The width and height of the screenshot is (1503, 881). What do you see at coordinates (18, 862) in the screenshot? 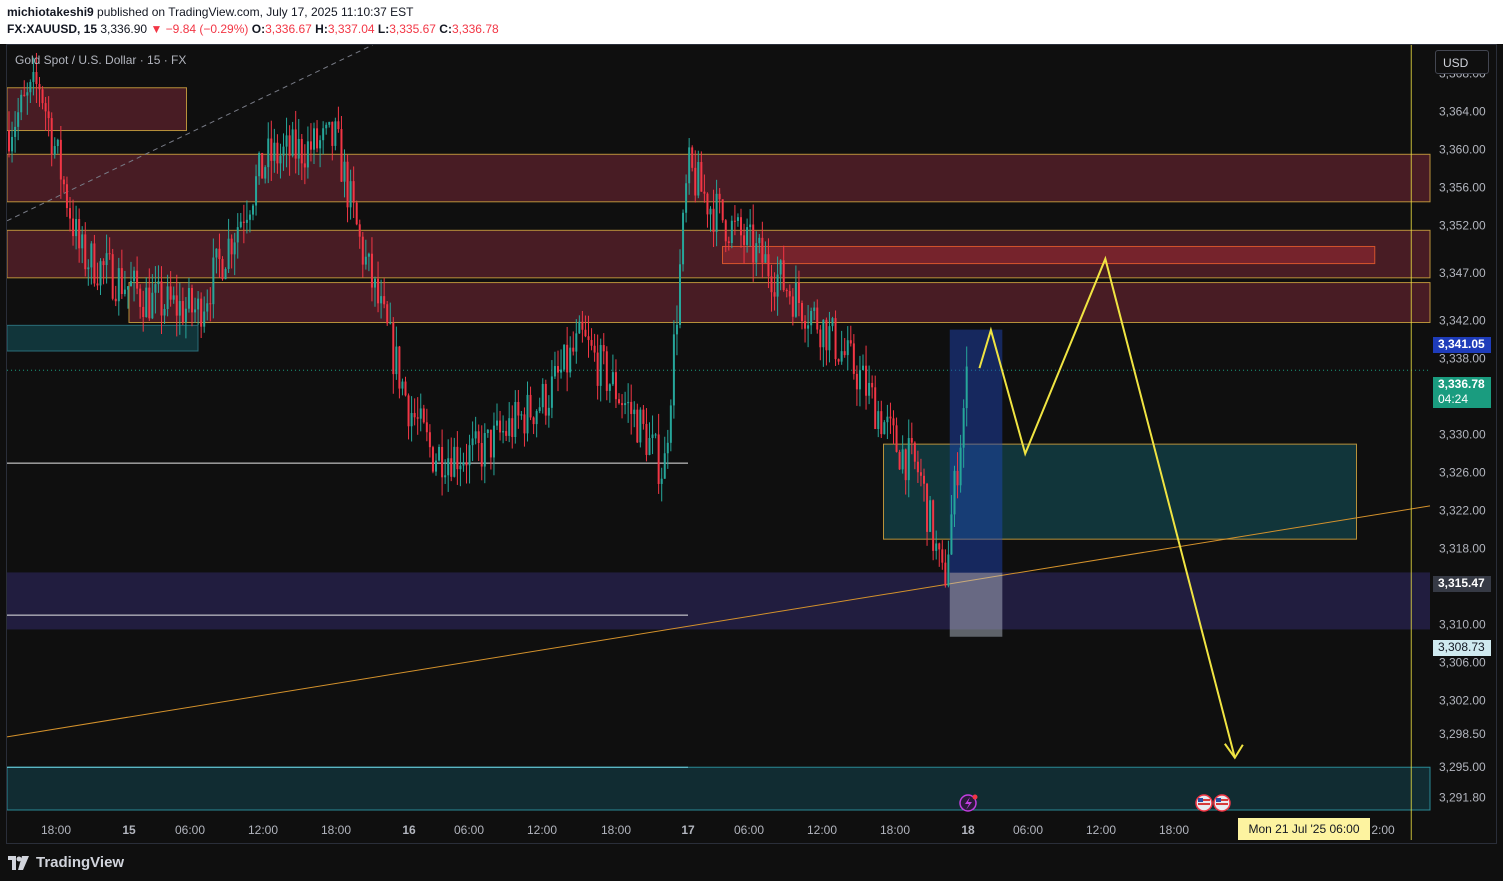
I see `tradingview-logo-icon` at bounding box center [18, 862].